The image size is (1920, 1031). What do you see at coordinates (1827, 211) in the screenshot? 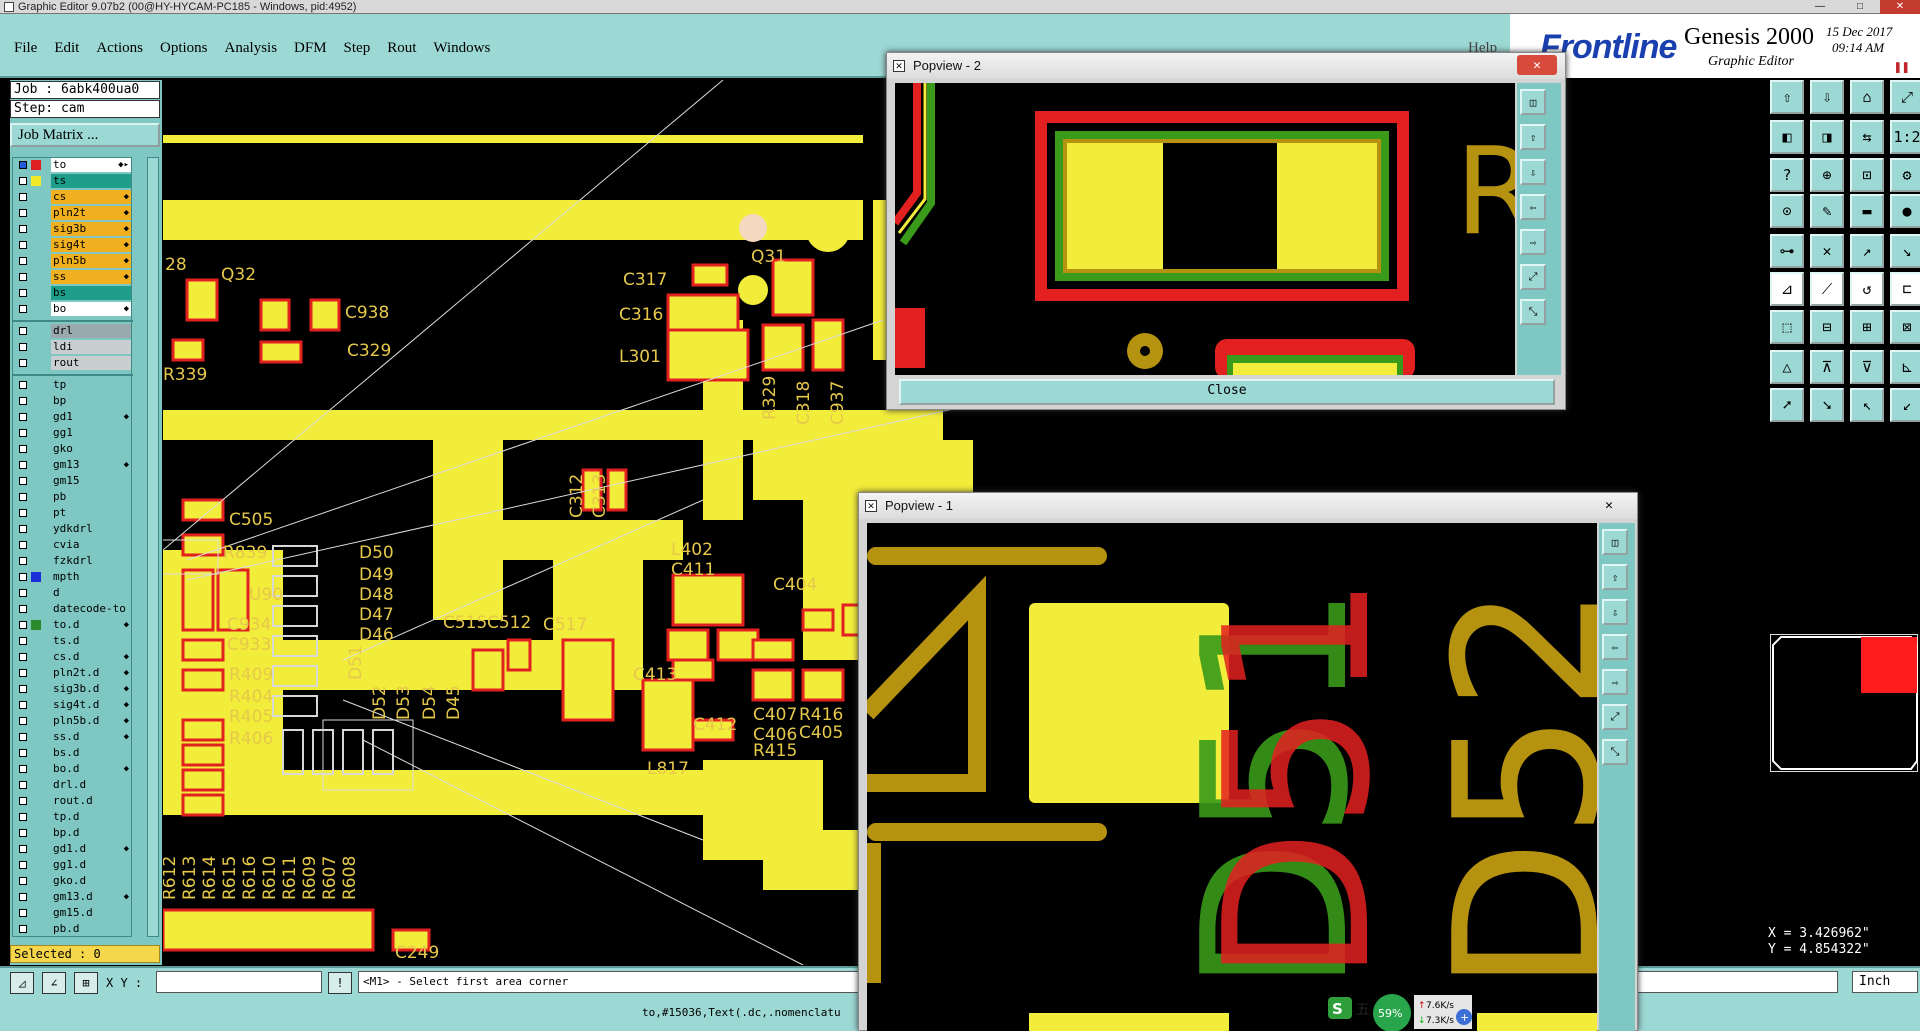
I see `draw-icon: ✎` at bounding box center [1827, 211].